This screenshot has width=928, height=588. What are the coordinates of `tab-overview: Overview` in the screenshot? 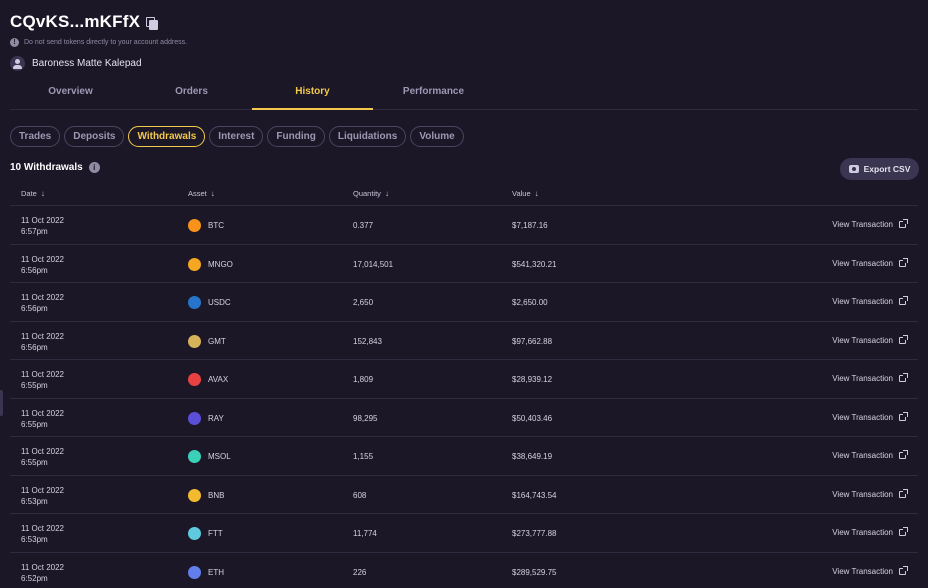 It's located at (70, 93).